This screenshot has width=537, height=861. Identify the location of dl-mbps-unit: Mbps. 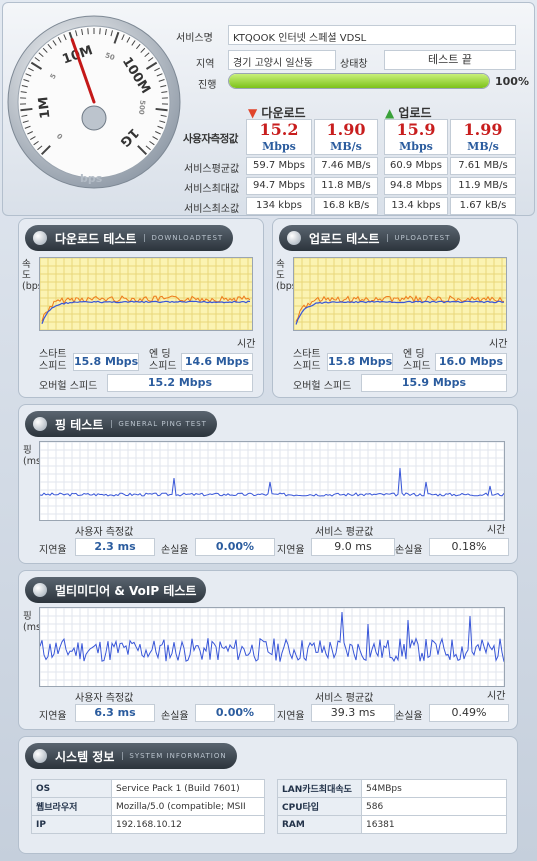
(279, 146).